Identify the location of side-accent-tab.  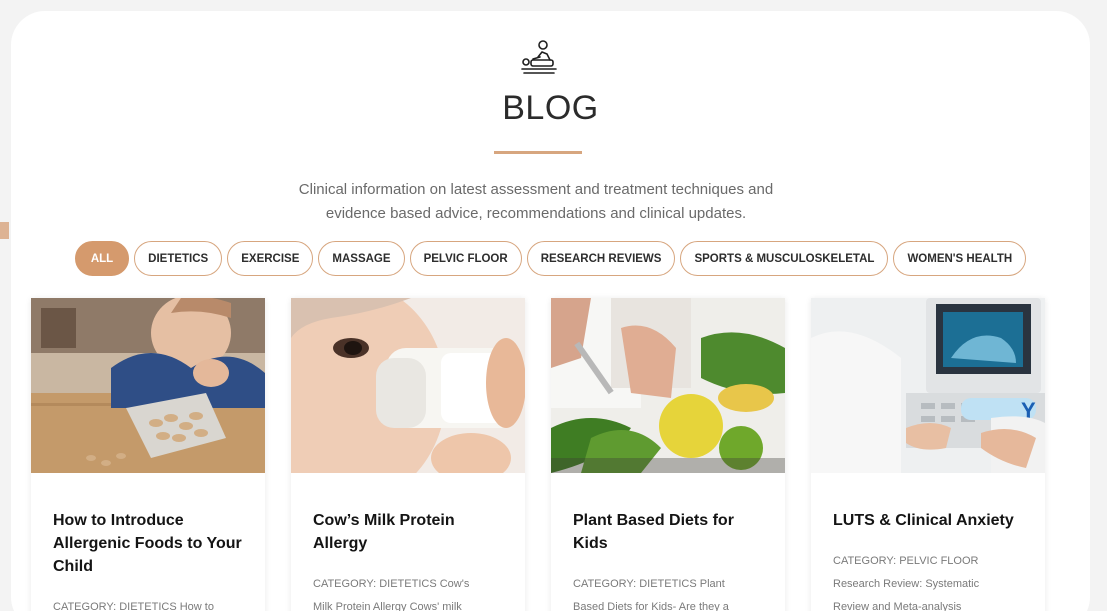
(4, 230).